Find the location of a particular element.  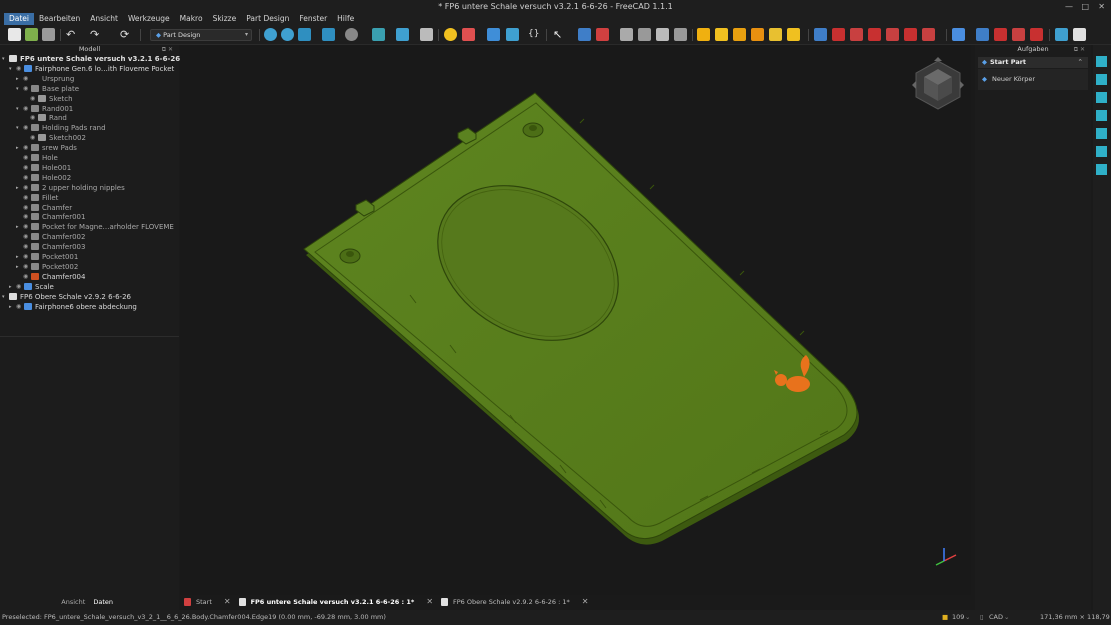

open-document-icon is located at coordinates (31, 34).